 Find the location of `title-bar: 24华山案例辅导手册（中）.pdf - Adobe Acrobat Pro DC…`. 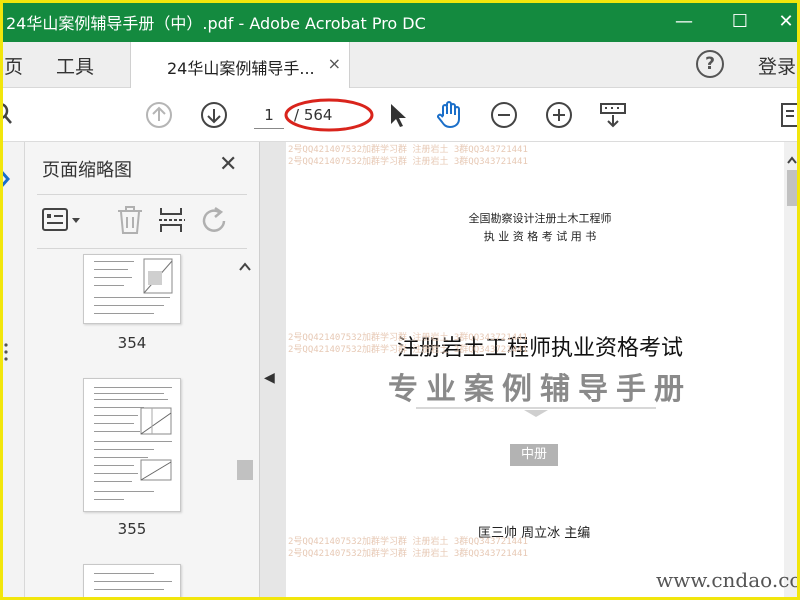

title-bar: 24华山案例辅导手册（中）.pdf - Adobe Acrobat Pro DC… is located at coordinates (400, 21).